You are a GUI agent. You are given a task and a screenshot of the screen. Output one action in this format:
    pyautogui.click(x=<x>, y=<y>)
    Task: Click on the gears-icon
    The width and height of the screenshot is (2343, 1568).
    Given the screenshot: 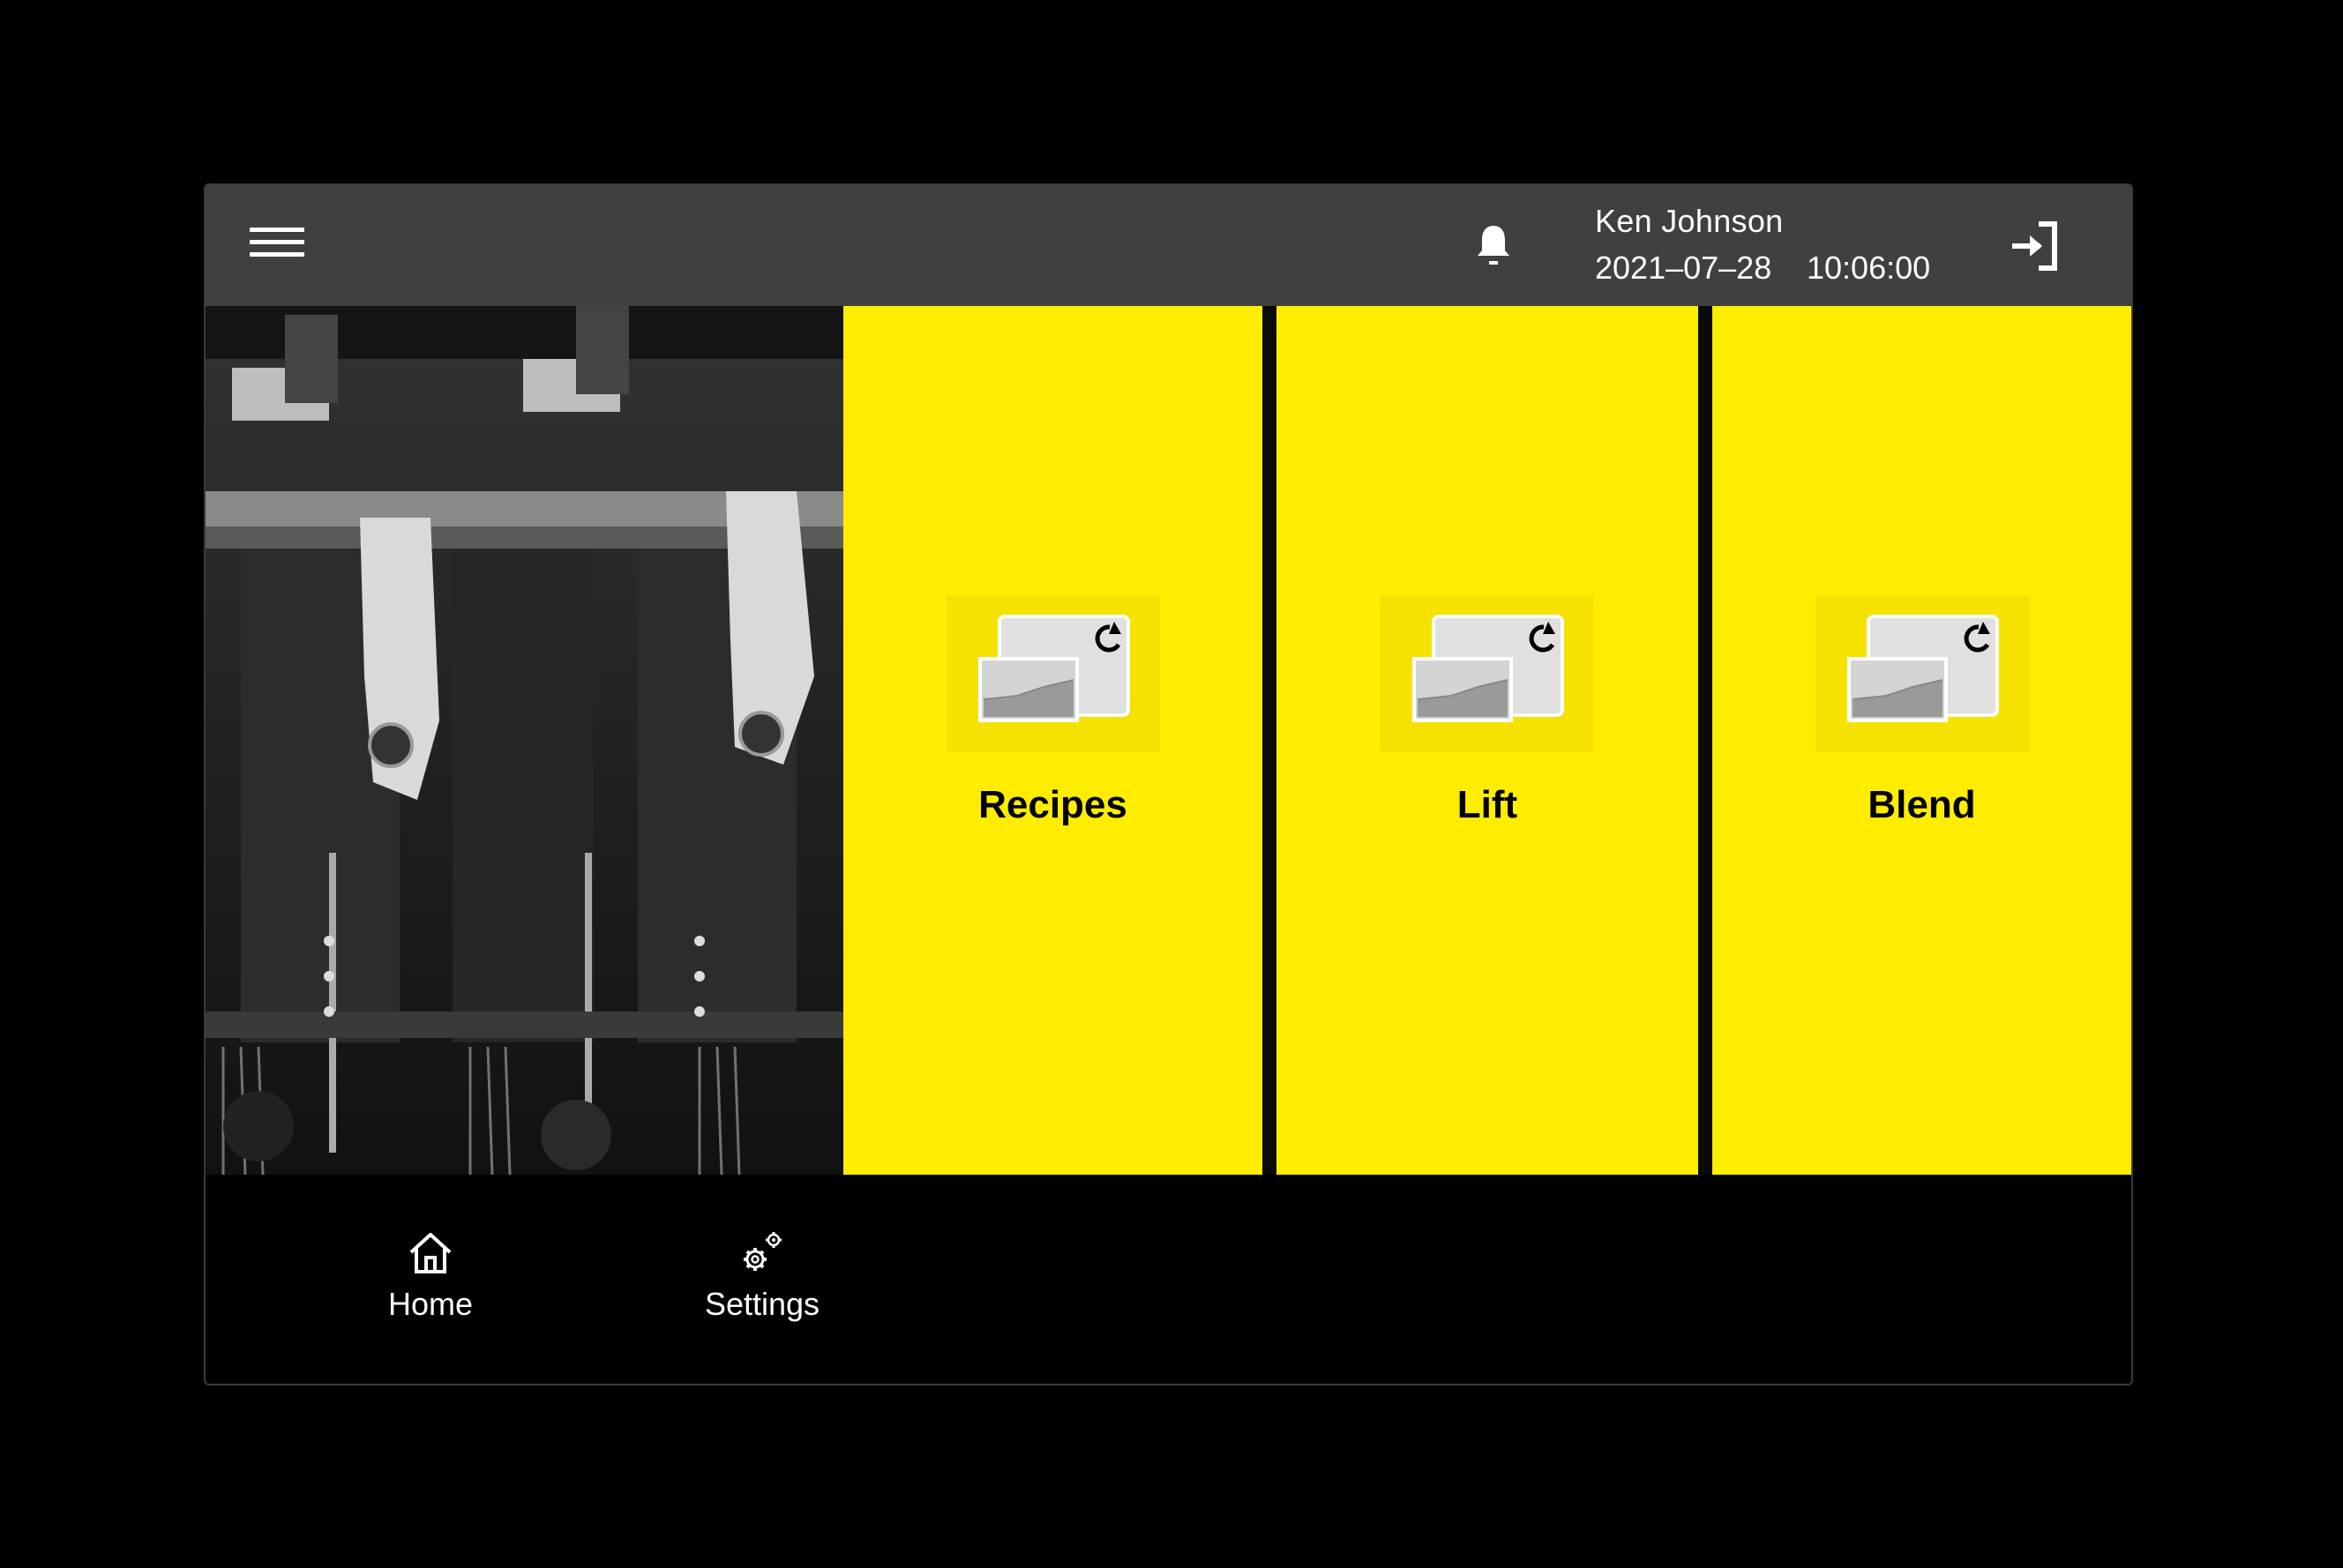 What is the action you would take?
    pyautogui.click(x=762, y=1252)
    